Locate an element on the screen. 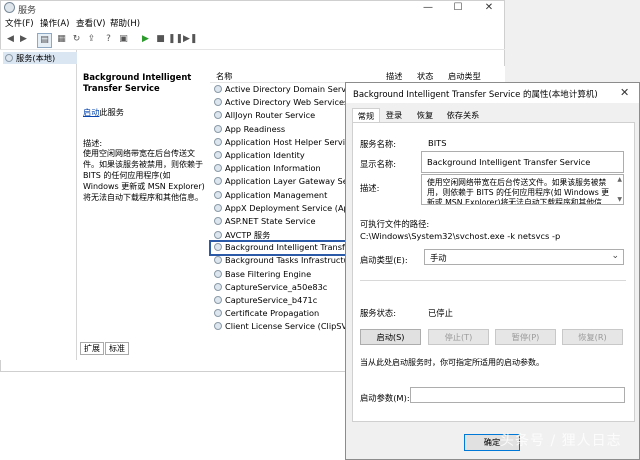  start-service-line: 启动此服务 is located at coordinates (103, 112).